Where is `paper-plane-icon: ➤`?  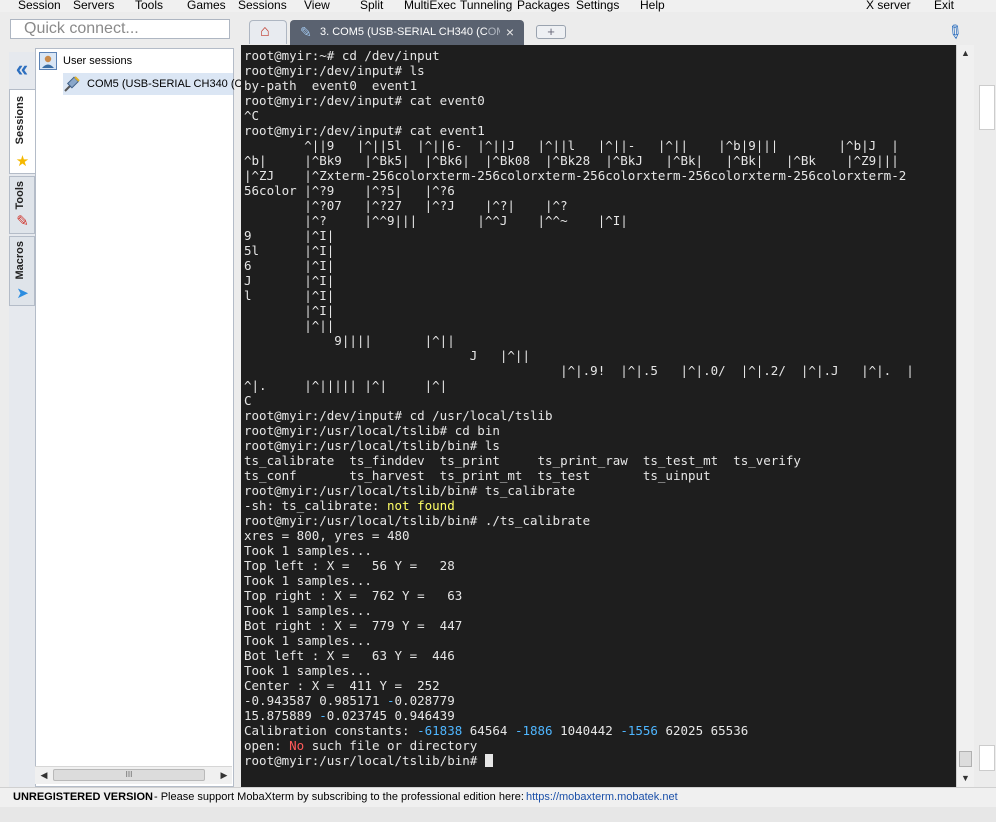 paper-plane-icon: ➤ is located at coordinates (22, 293).